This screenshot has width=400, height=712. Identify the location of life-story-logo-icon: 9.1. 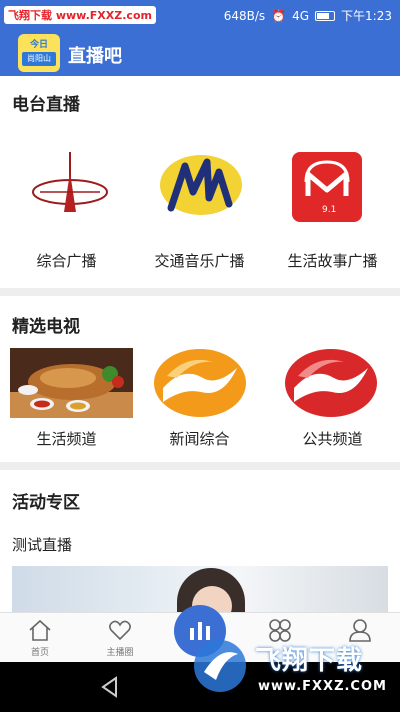
(327, 187).